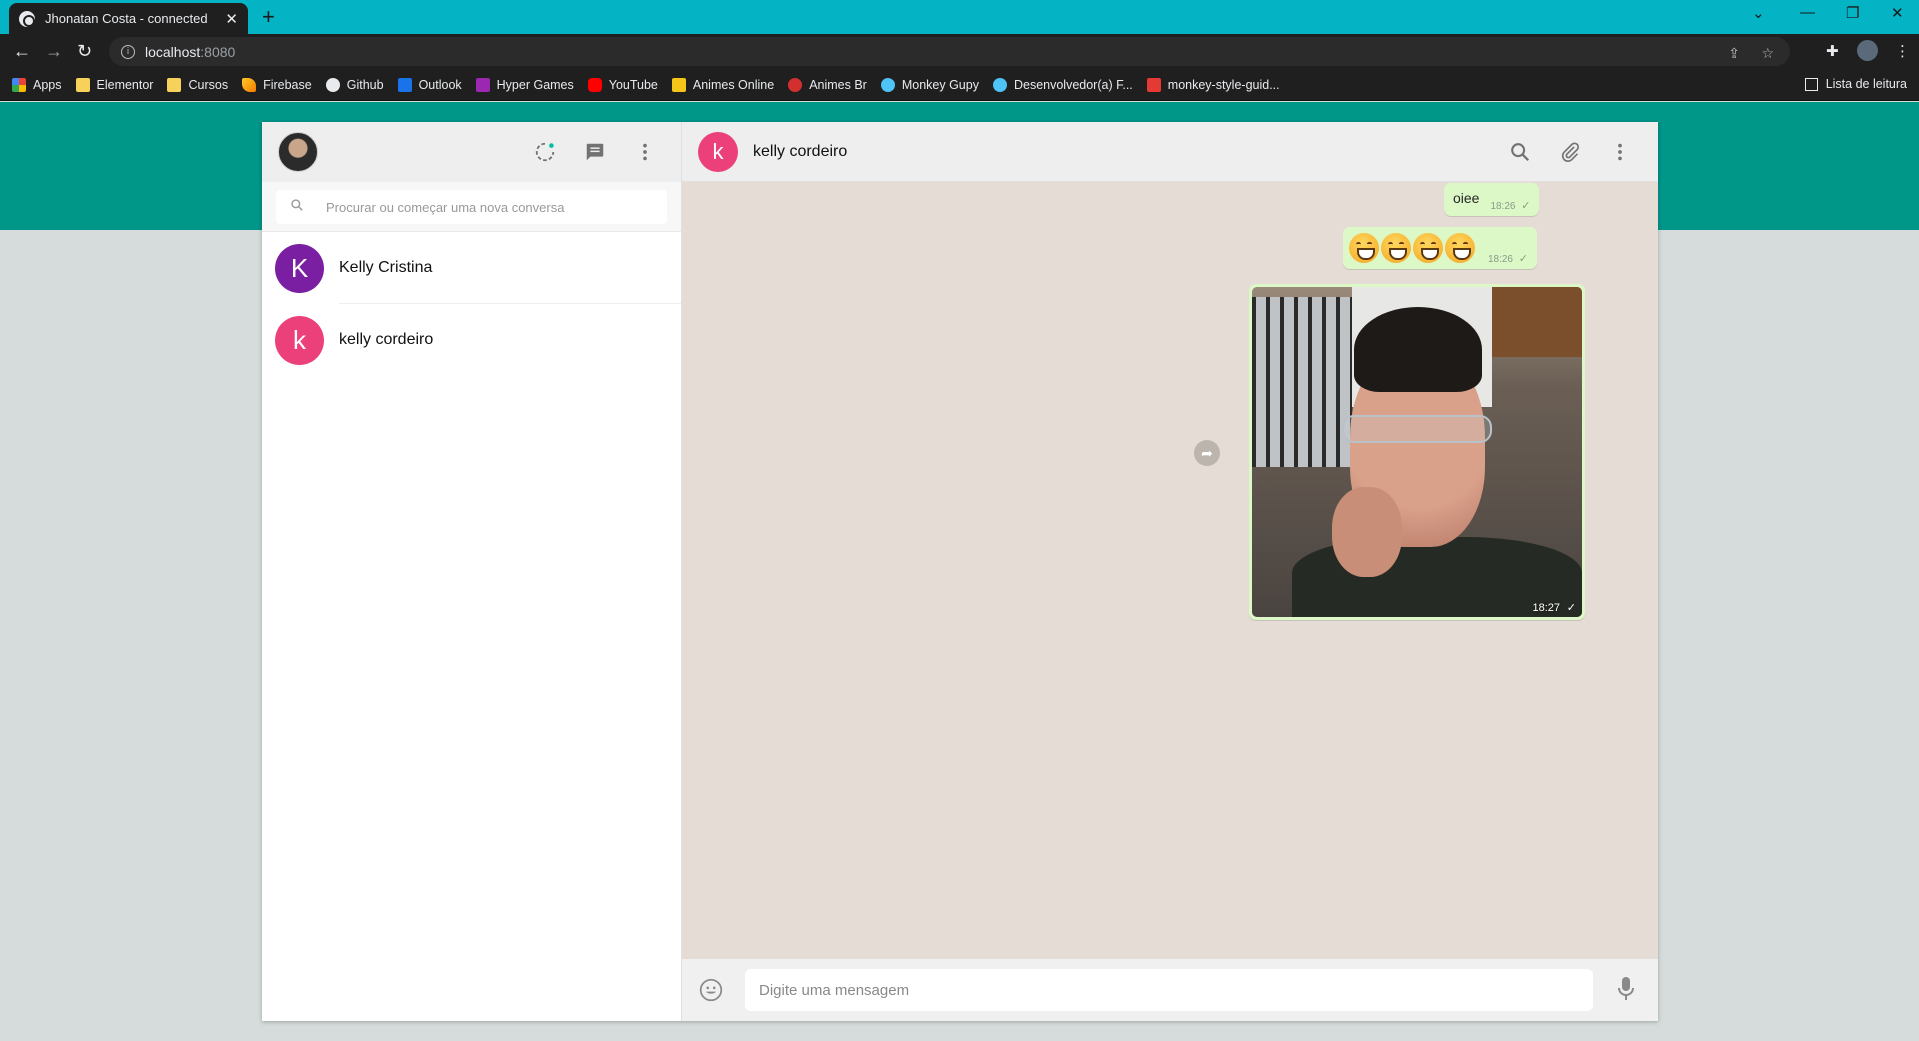 The height and width of the screenshot is (1041, 1919). I want to click on globe-icon, so click(27, 18).